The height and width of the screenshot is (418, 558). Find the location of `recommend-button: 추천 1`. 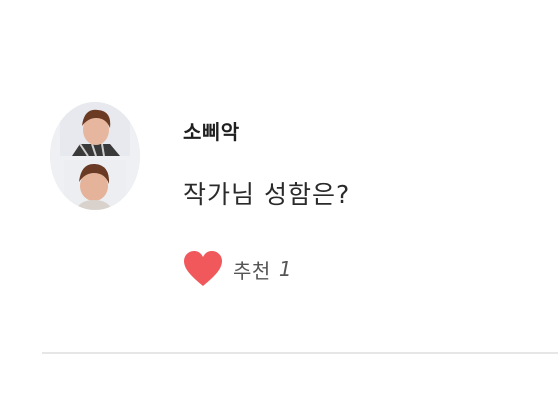

recommend-button: 추천 1 is located at coordinates (237, 269).